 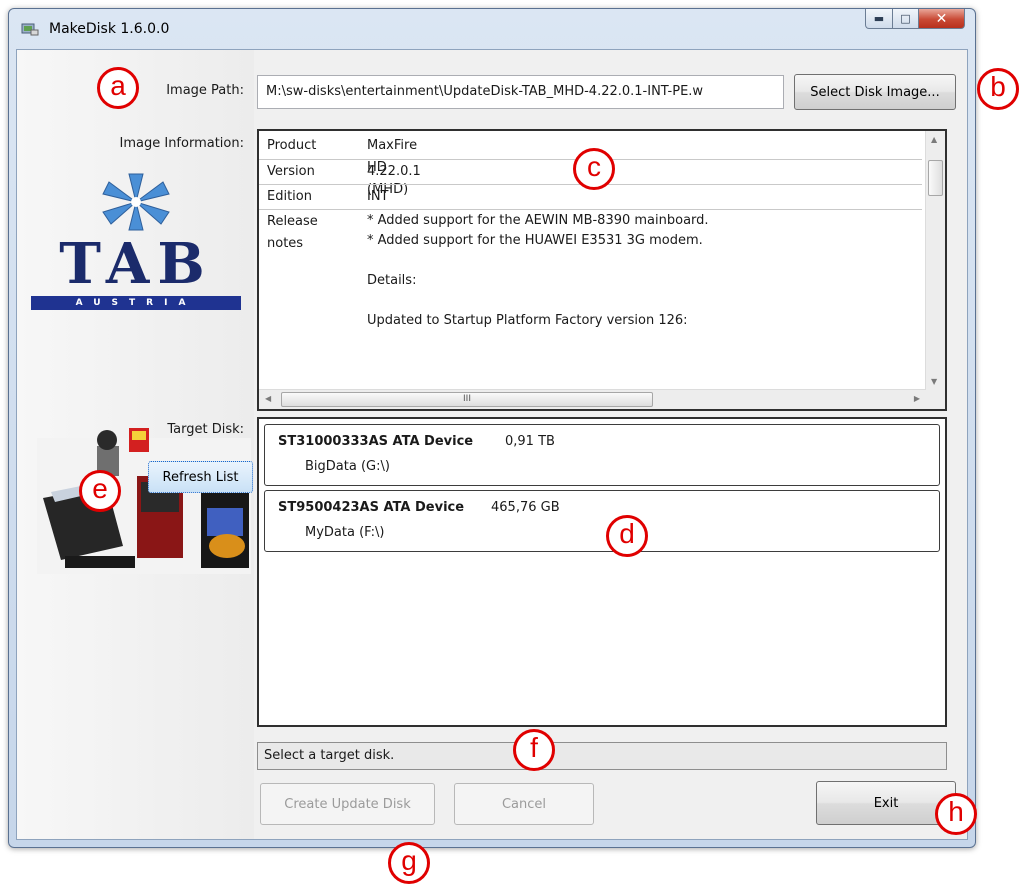 What do you see at coordinates (534, 750) in the screenshot?
I see `annotation-f: f` at bounding box center [534, 750].